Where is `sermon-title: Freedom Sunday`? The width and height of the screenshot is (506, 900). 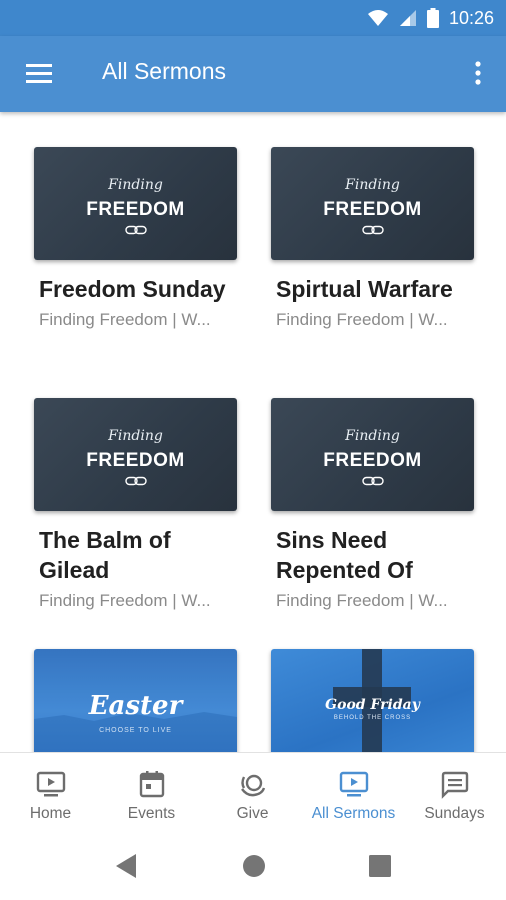
sermon-title: Freedom Sunday is located at coordinates (132, 289).